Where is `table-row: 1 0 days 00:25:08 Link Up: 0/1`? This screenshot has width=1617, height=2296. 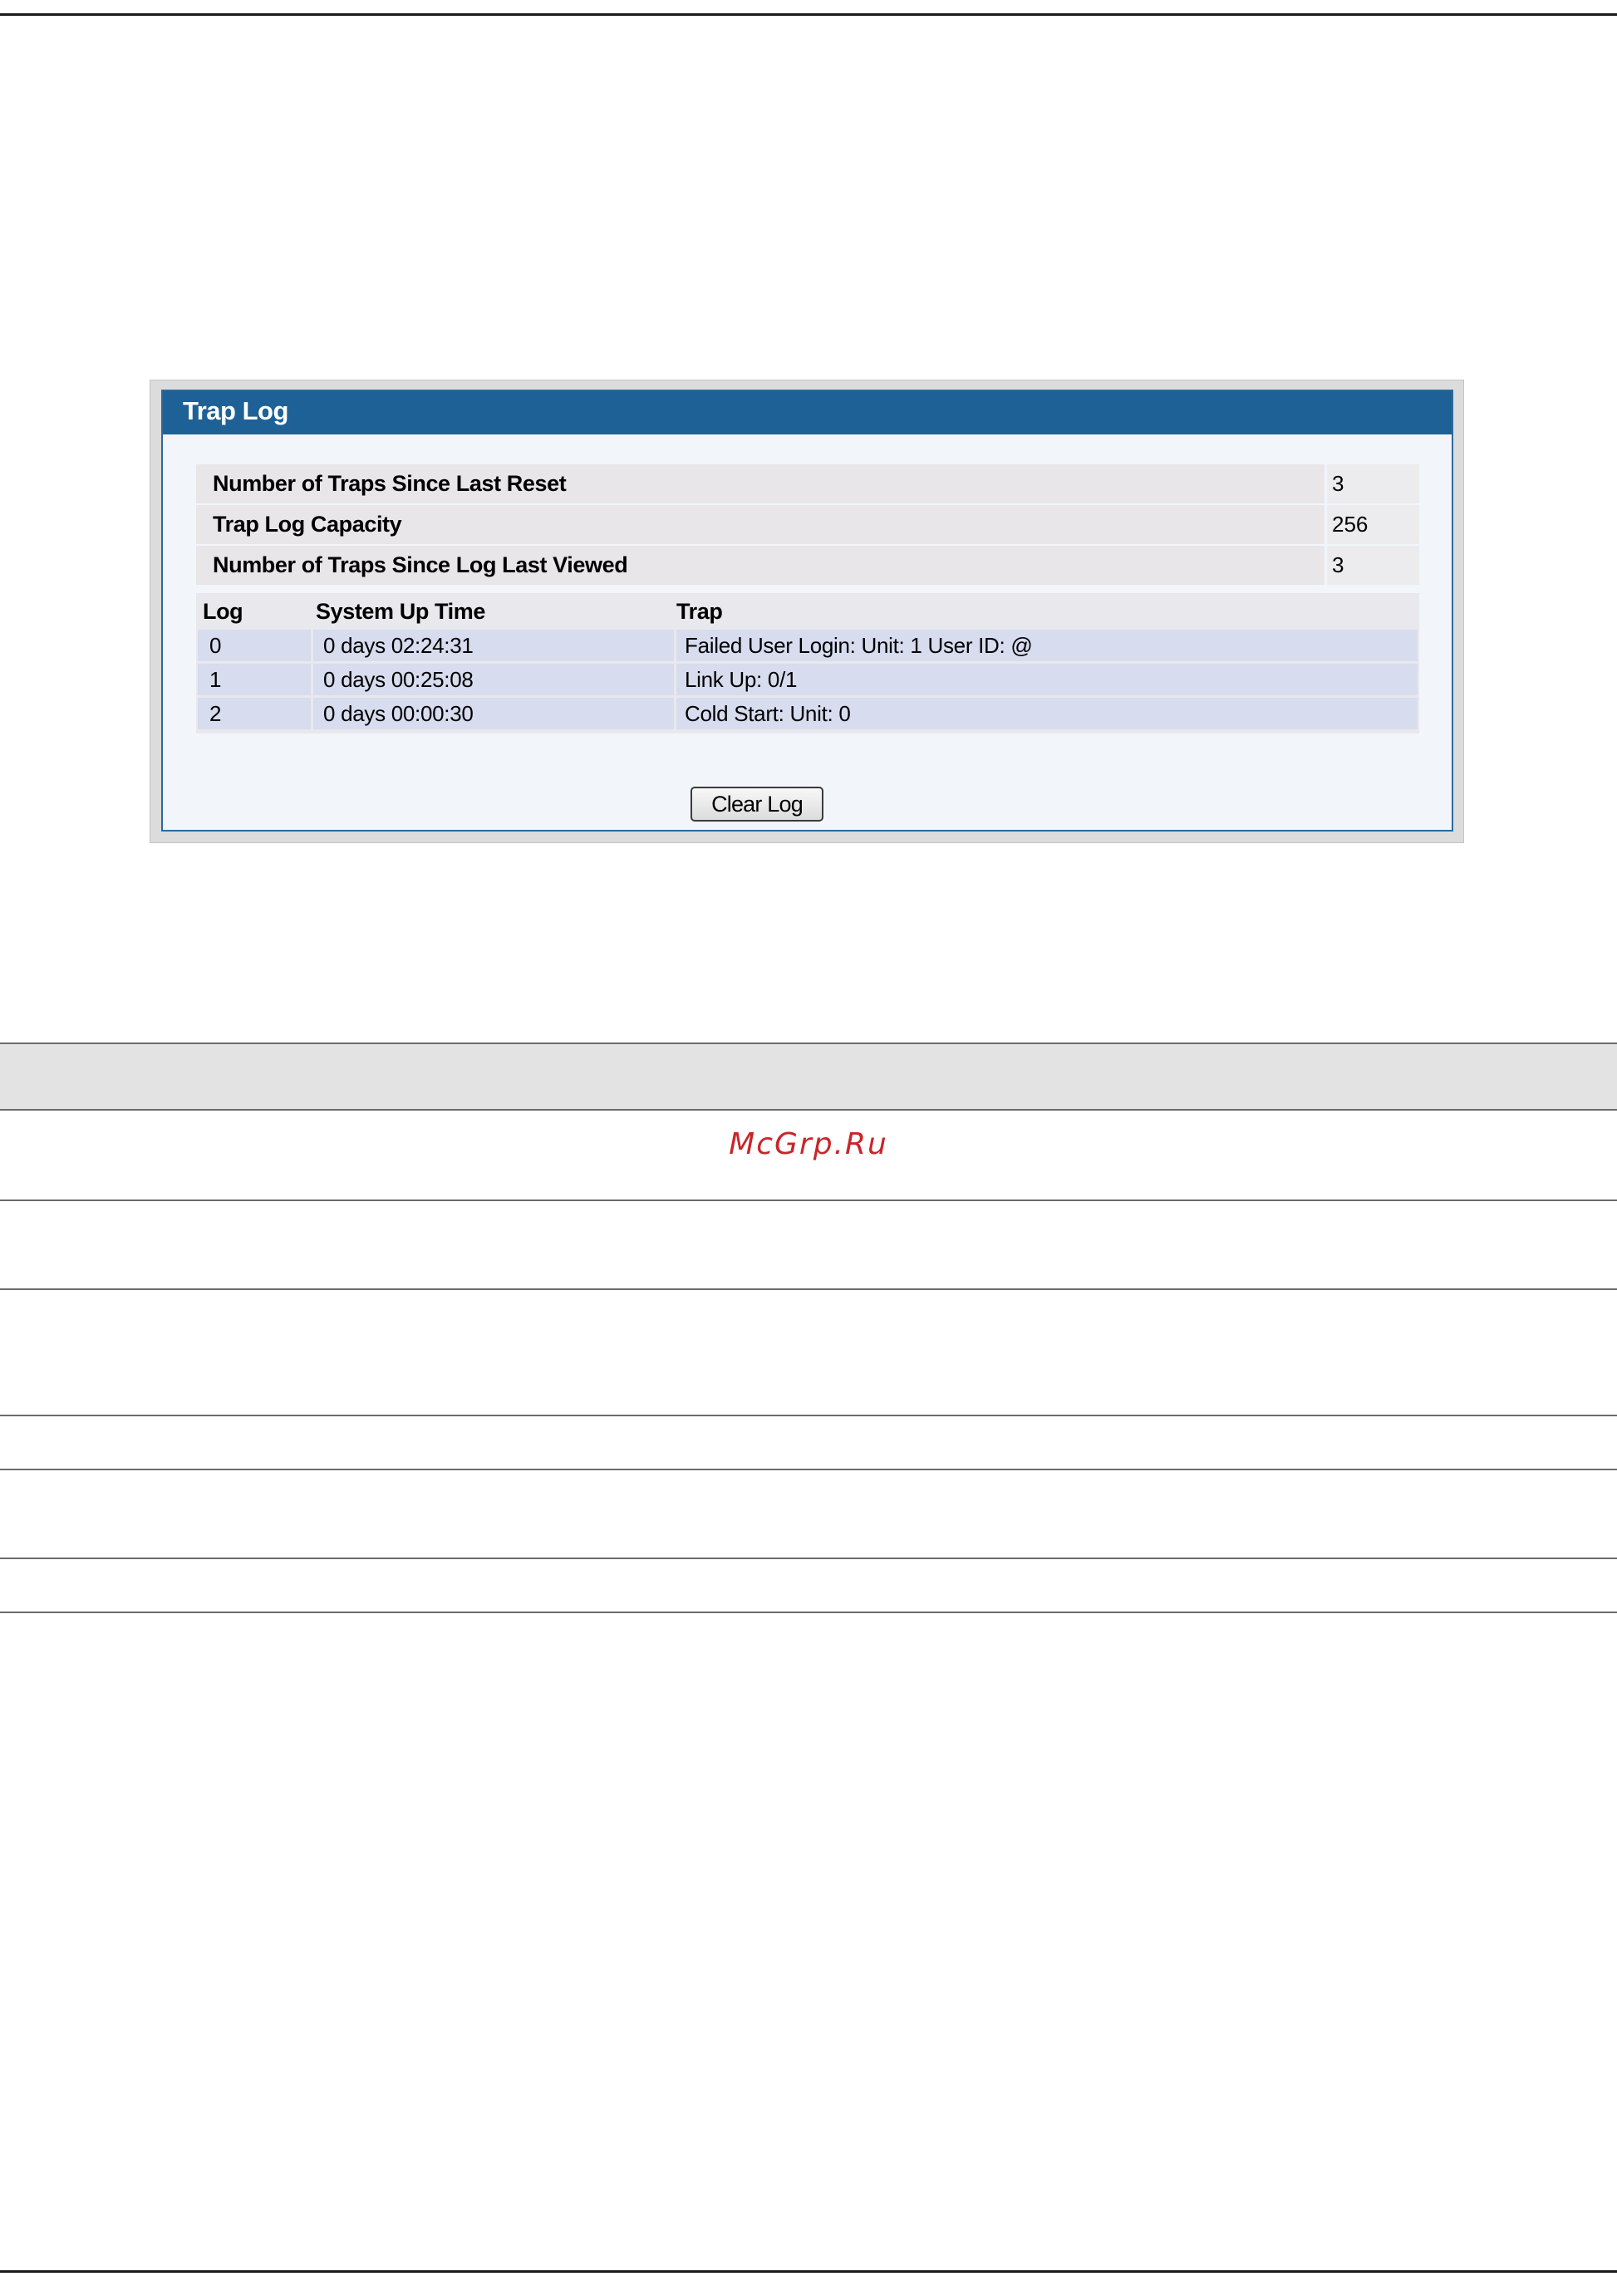
table-row: 1 0 days 00:25:08 Link Up: 0/1 is located at coordinates (808, 680).